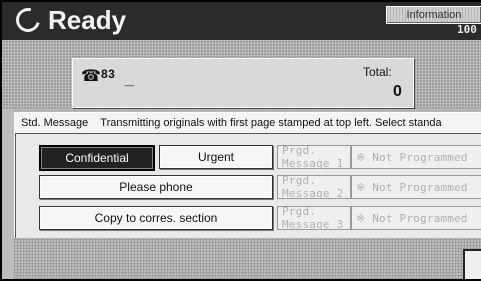 The width and height of the screenshot is (481, 281). What do you see at coordinates (467, 29) in the screenshot?
I see `memory-percent: 100` at bounding box center [467, 29].